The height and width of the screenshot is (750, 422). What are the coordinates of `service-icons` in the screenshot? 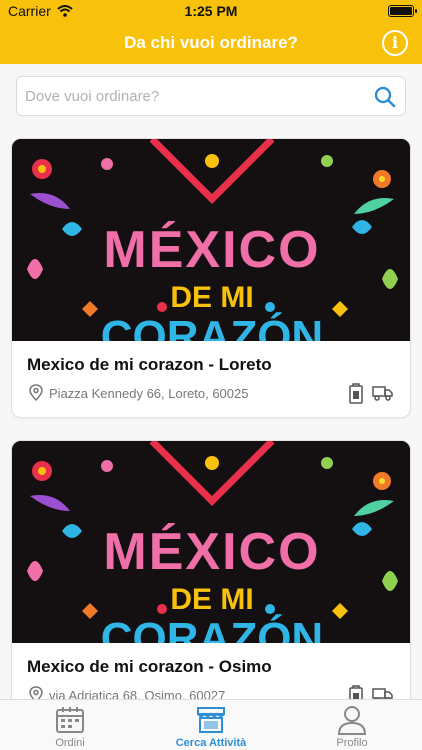 It's located at (371, 393).